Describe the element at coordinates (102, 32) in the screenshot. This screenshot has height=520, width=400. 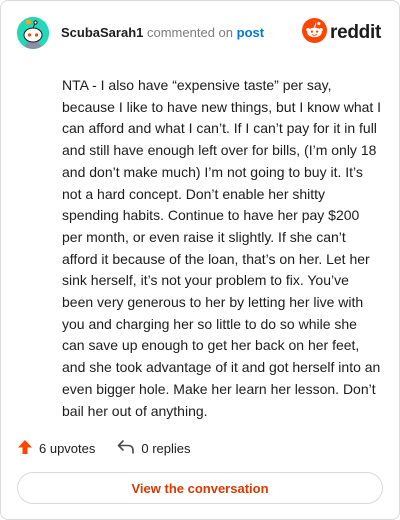
I see `username-link: ScubaSarah1` at that location.